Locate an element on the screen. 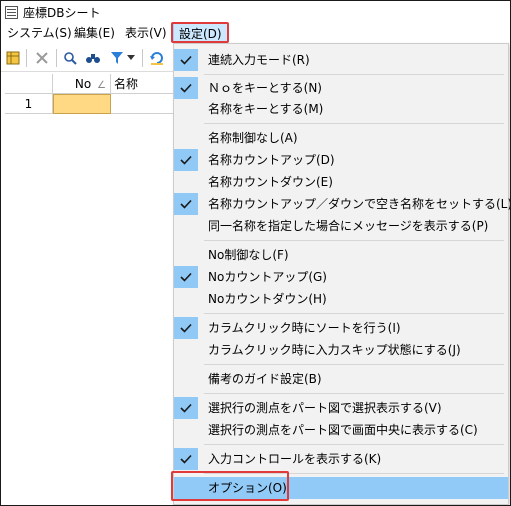  menu-view: 表示(V) is located at coordinates (146, 33).